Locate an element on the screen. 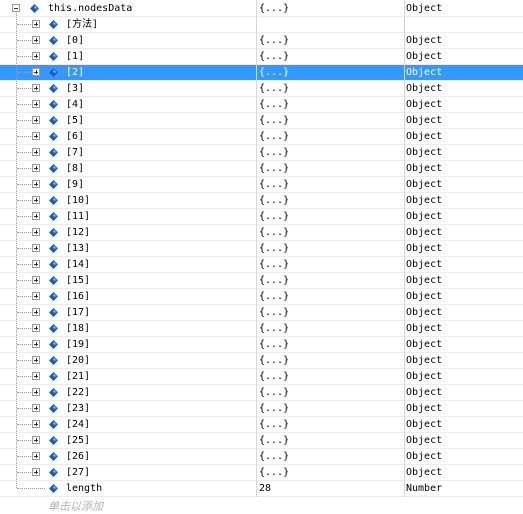 This screenshot has width=523, height=514. watch-name: [10] is located at coordinates (78, 200).